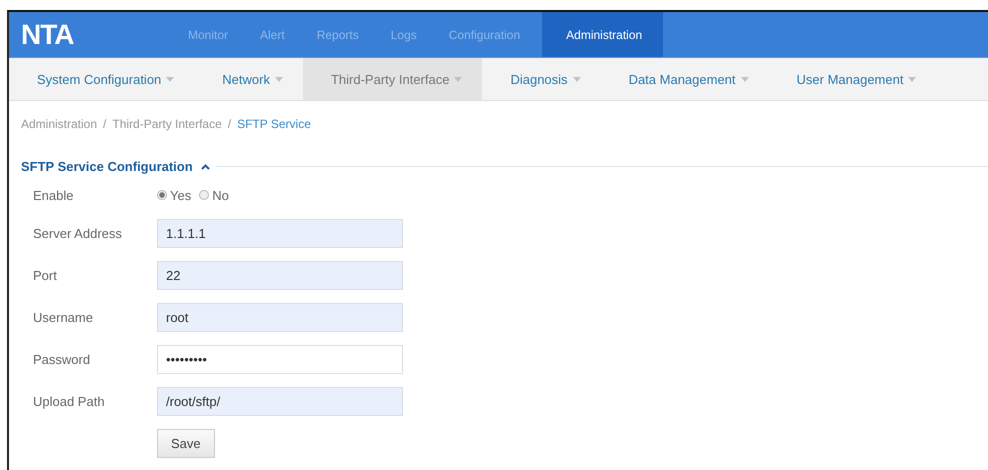  What do you see at coordinates (69, 401) in the screenshot?
I see `field-label: Upload Path` at bounding box center [69, 401].